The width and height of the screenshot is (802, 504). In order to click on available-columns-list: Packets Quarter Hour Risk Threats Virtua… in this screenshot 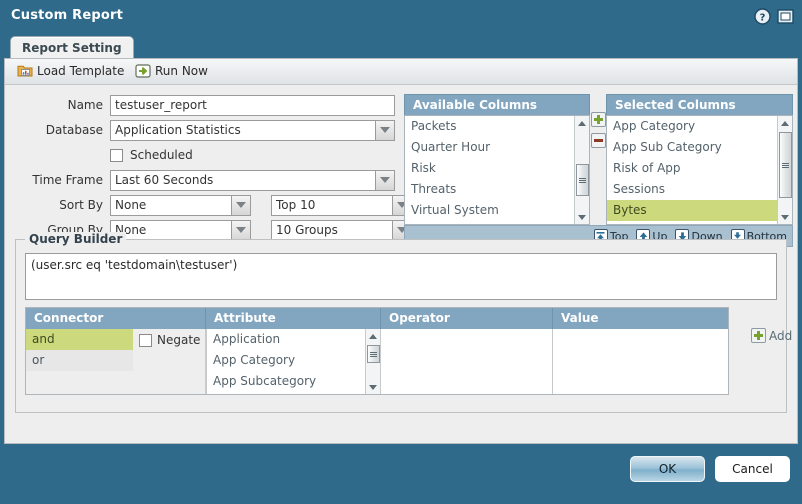, I will do `click(497, 170)`.